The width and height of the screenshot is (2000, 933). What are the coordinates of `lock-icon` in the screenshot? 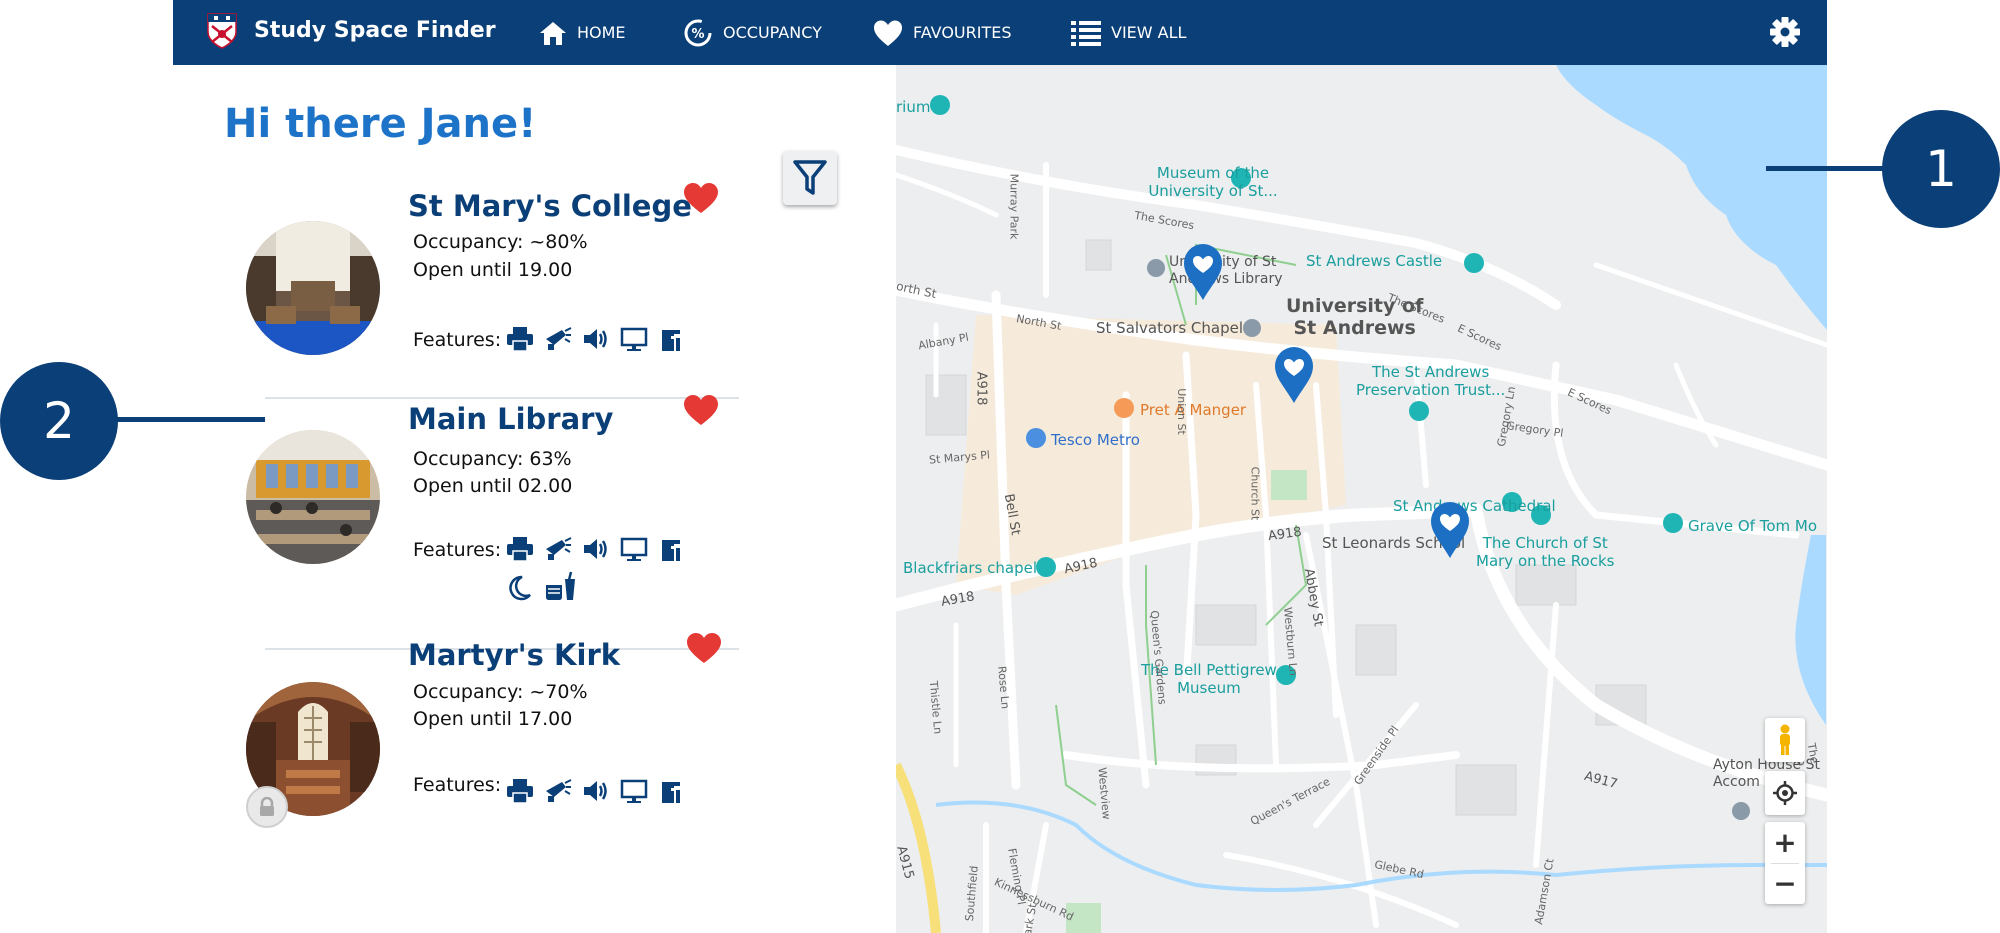 It's located at (267, 806).